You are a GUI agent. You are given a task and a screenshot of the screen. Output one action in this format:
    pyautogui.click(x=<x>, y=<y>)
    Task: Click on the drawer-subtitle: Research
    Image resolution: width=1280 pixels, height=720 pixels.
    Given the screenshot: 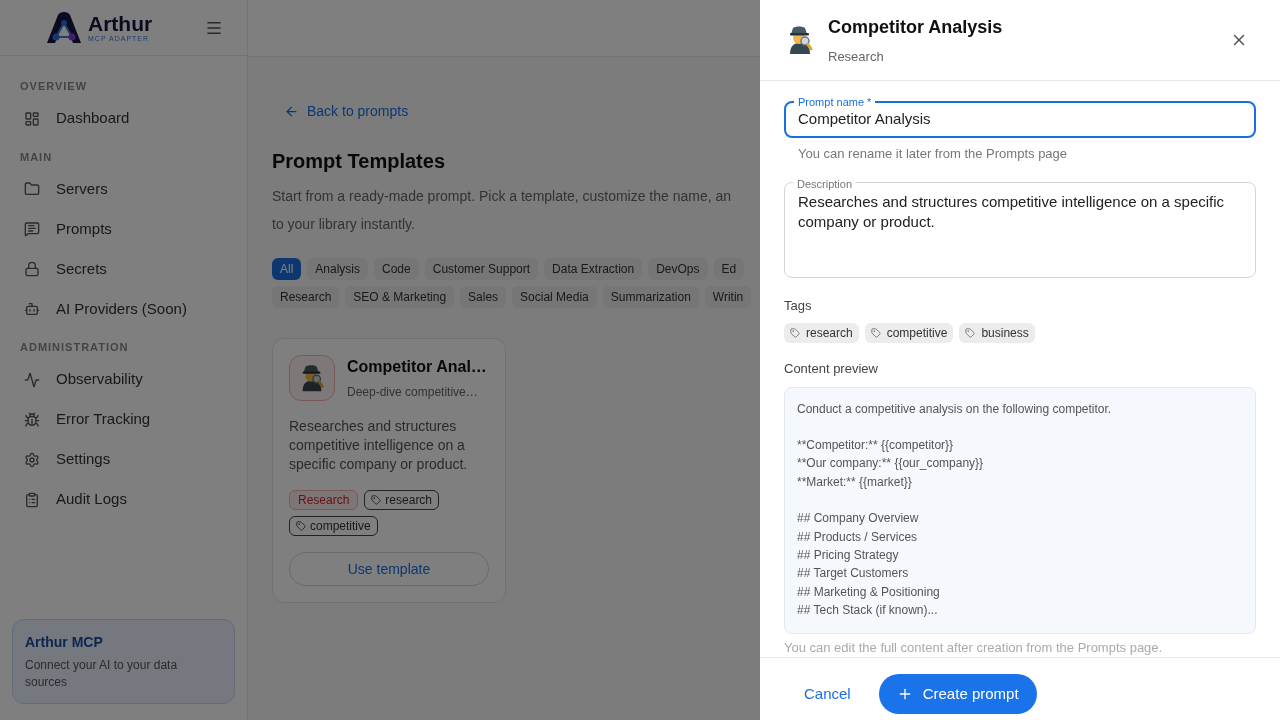 What is the action you would take?
    pyautogui.click(x=856, y=56)
    